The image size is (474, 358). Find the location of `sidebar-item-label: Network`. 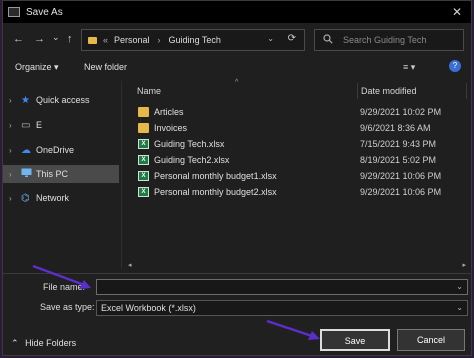

sidebar-item-label: Network is located at coordinates (53, 198).